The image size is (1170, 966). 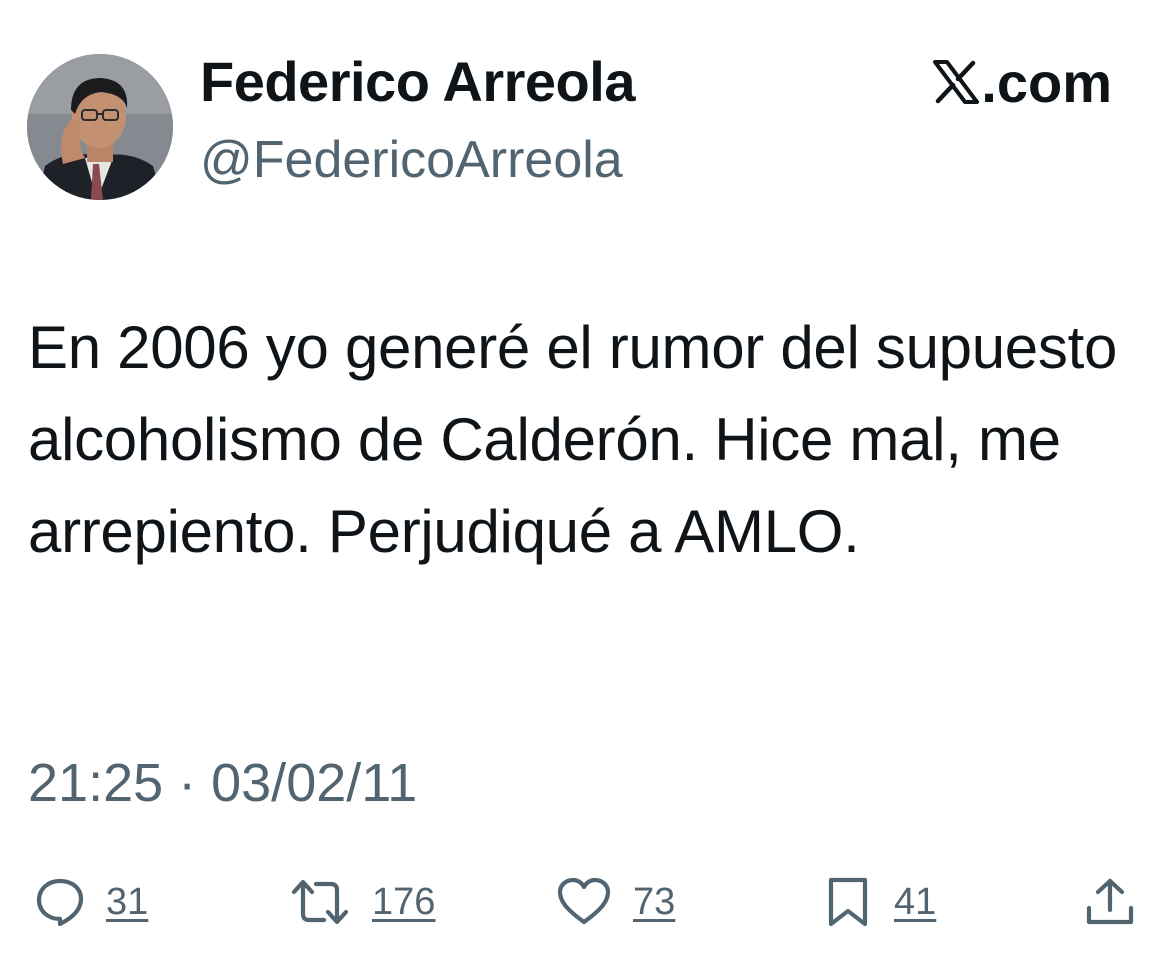 What do you see at coordinates (60, 902) in the screenshot?
I see `reply-icon` at bounding box center [60, 902].